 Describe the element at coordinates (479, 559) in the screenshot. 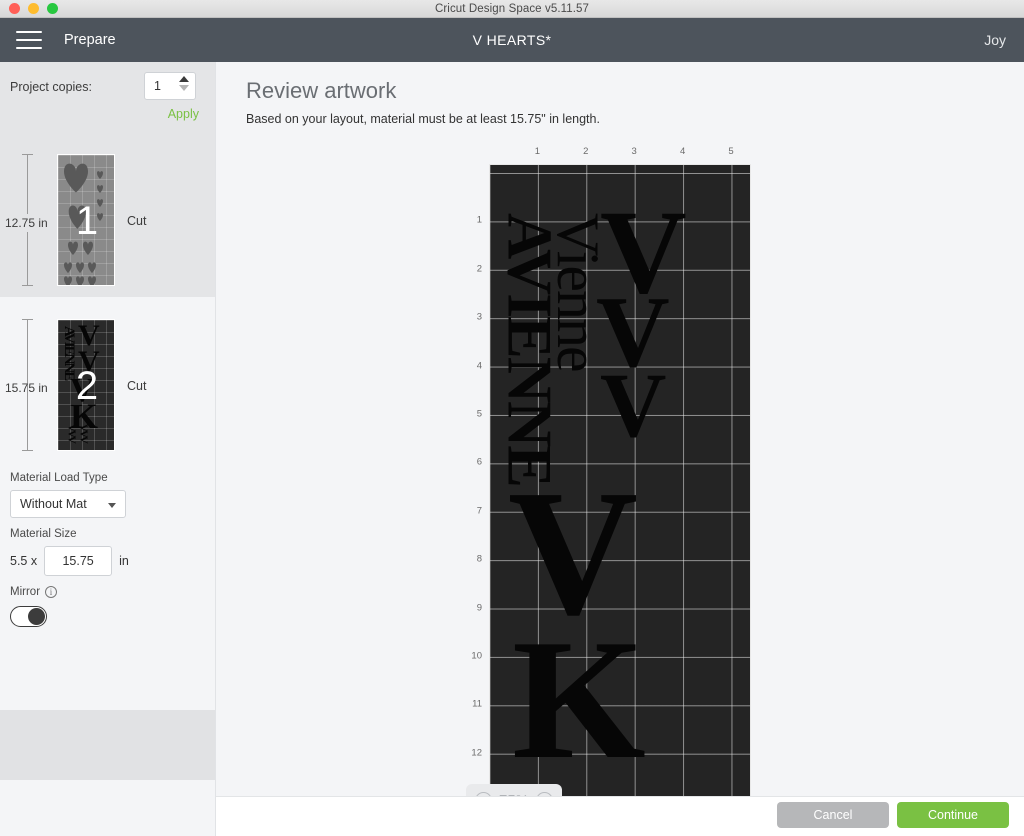

I see `ruler-left-tick: 8` at that location.